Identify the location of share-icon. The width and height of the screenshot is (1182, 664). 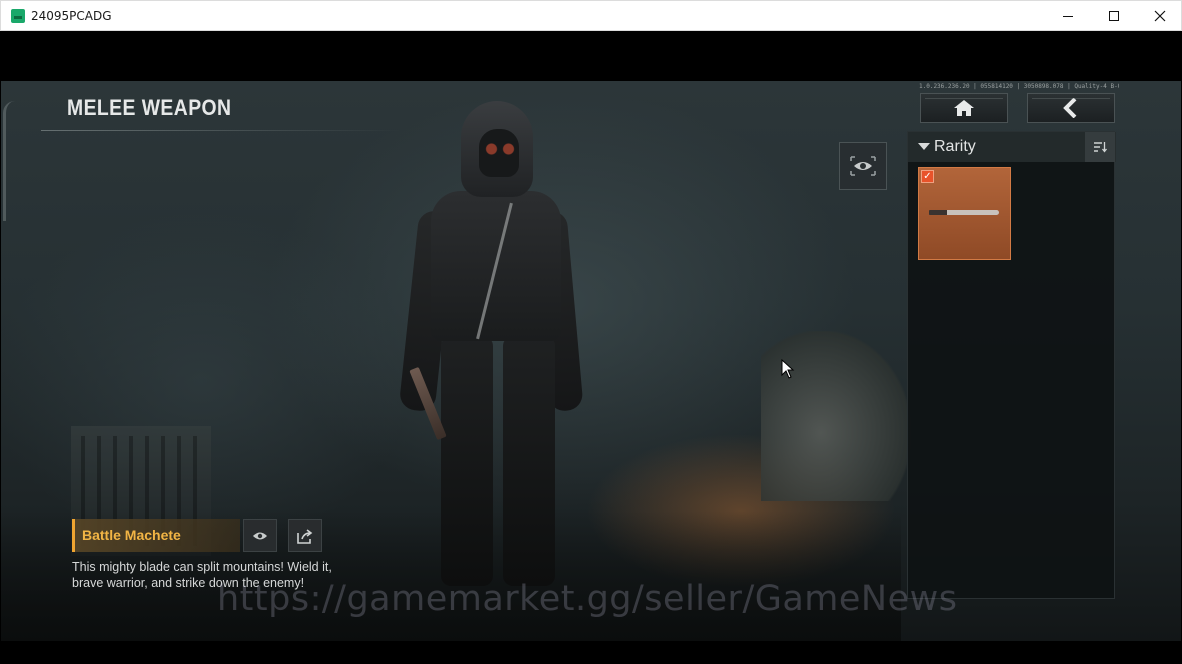
(305, 536).